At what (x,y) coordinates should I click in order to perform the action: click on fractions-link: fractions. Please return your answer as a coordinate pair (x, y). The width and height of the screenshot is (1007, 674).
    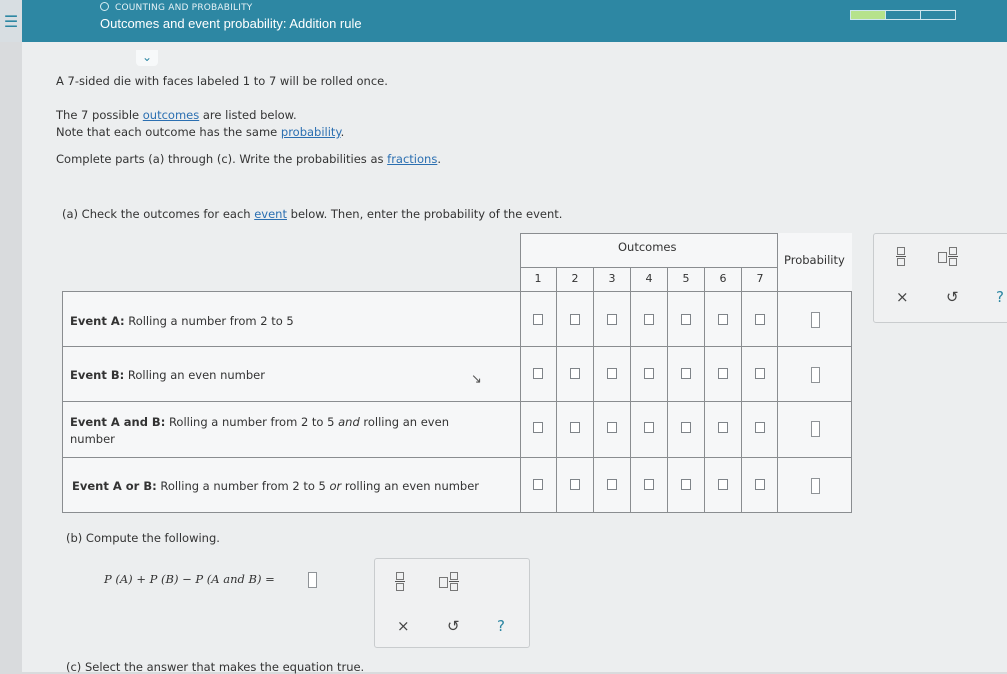
    Looking at the image, I should click on (412, 159).